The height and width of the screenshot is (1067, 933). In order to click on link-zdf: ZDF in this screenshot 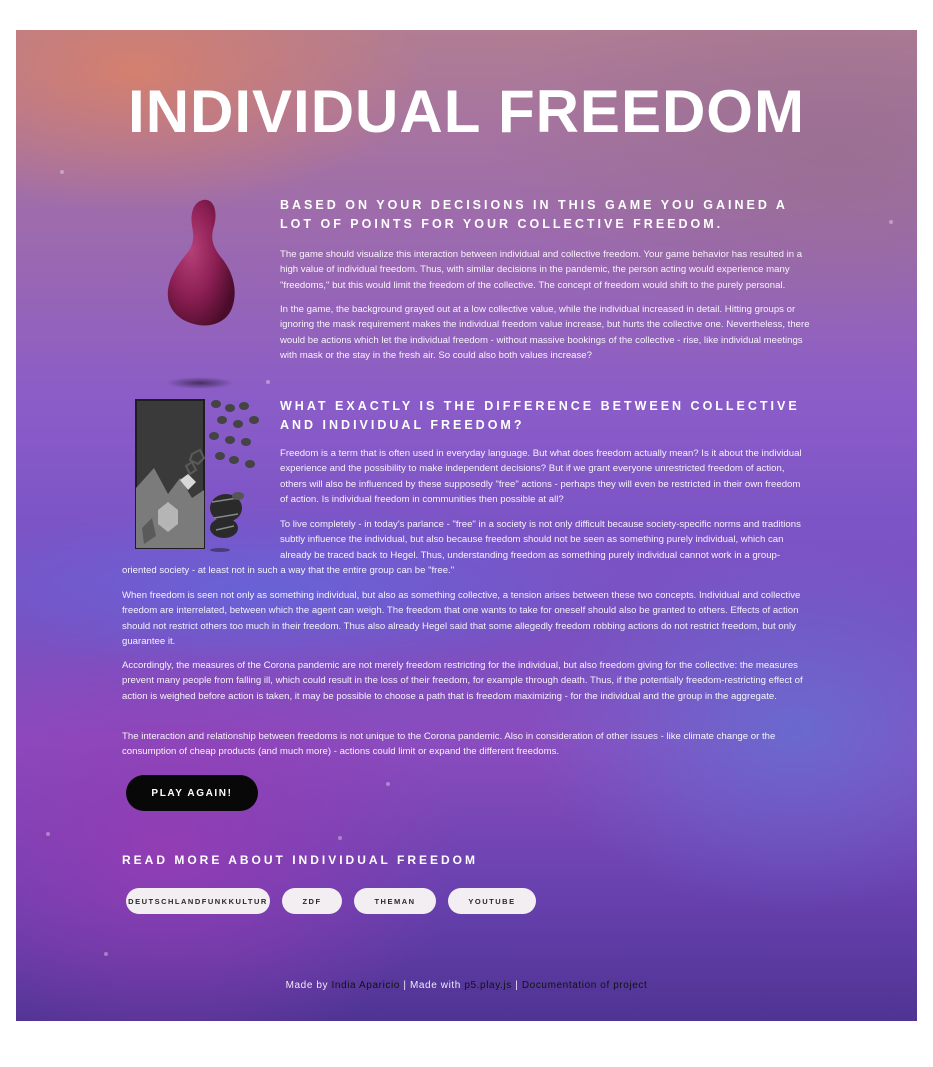, I will do `click(312, 901)`.